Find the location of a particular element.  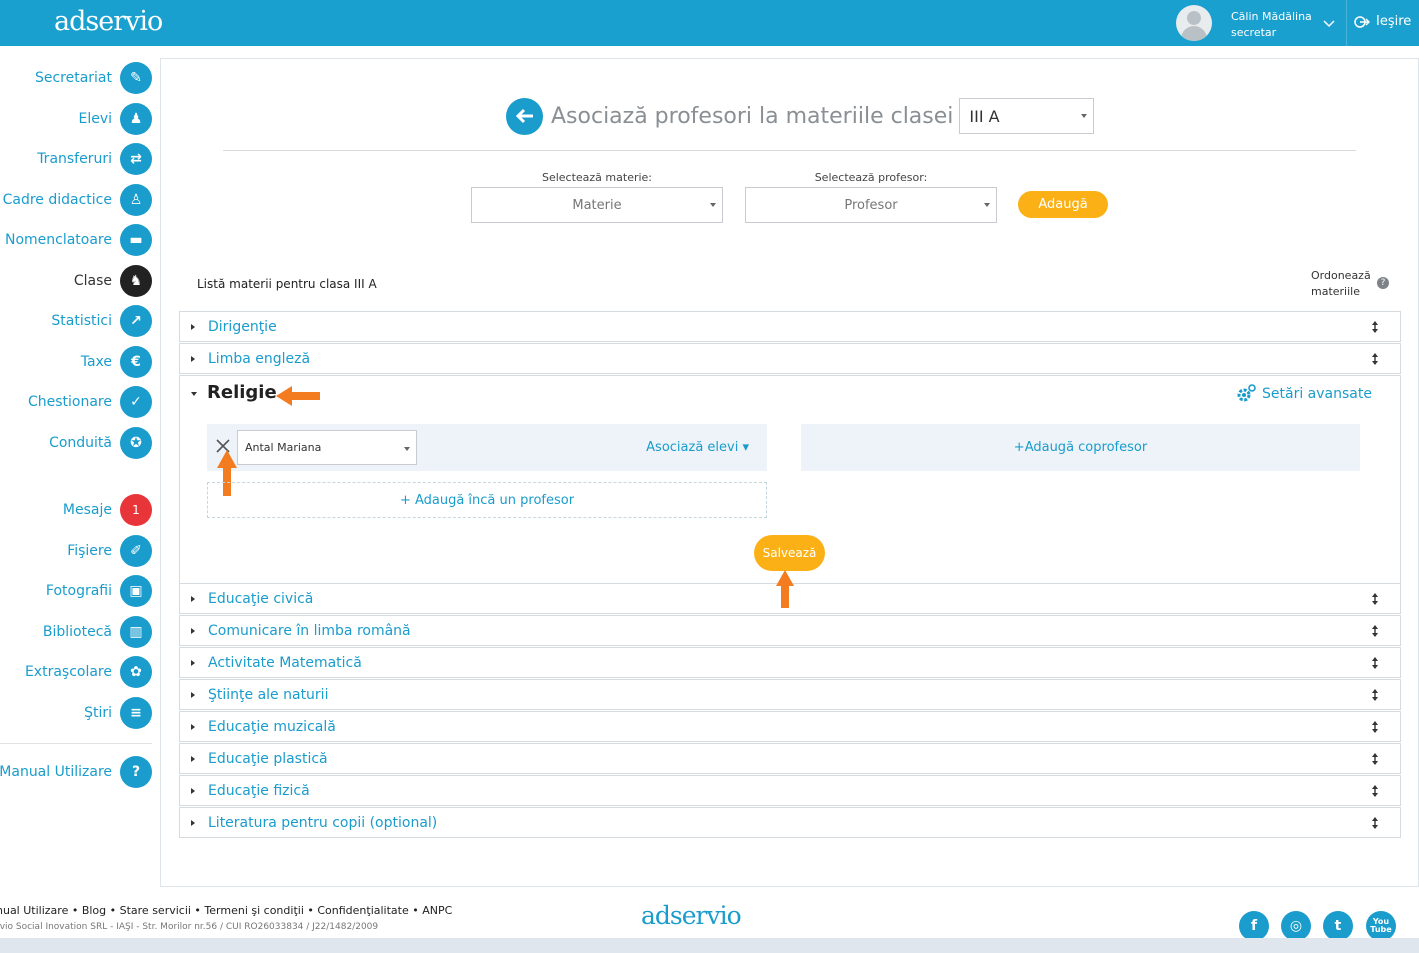

transfer-icon: ⇄ is located at coordinates (136, 159).